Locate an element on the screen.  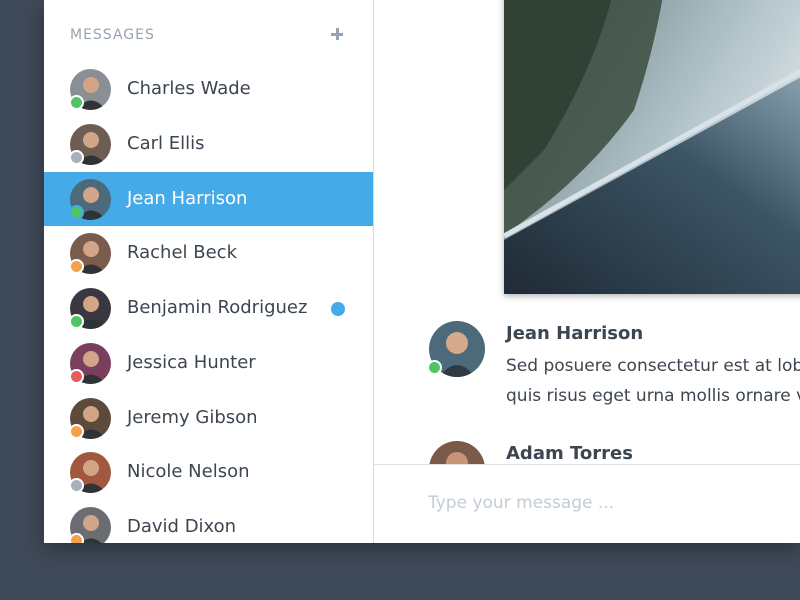
contact-item: Benjamin Rodriguez is located at coordinates (208, 308).